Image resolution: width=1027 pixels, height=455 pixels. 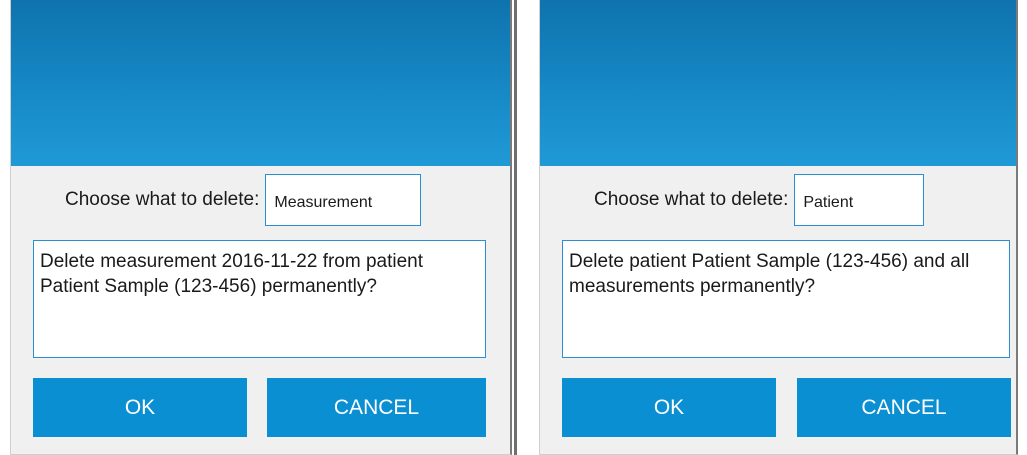 I want to click on delete-type-select: Measurement, so click(x=343, y=200).